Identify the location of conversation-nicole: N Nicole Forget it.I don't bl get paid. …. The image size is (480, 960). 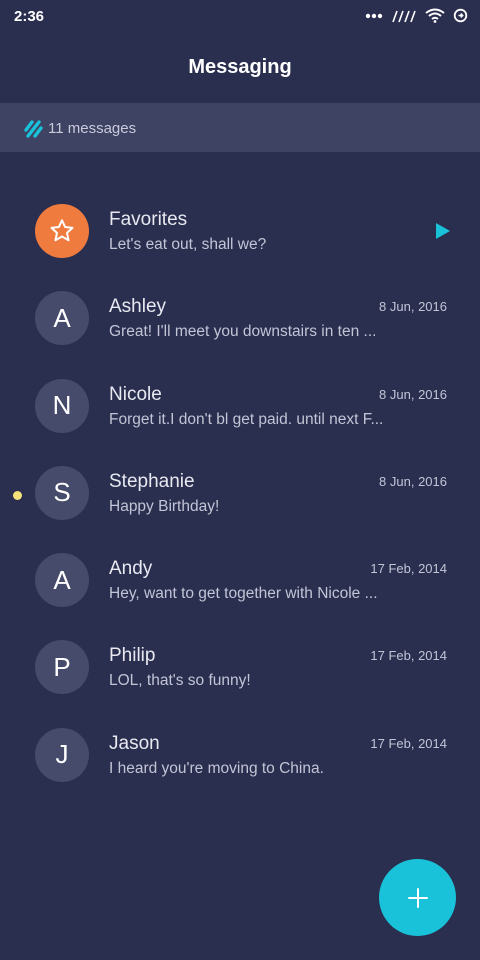
(240, 408).